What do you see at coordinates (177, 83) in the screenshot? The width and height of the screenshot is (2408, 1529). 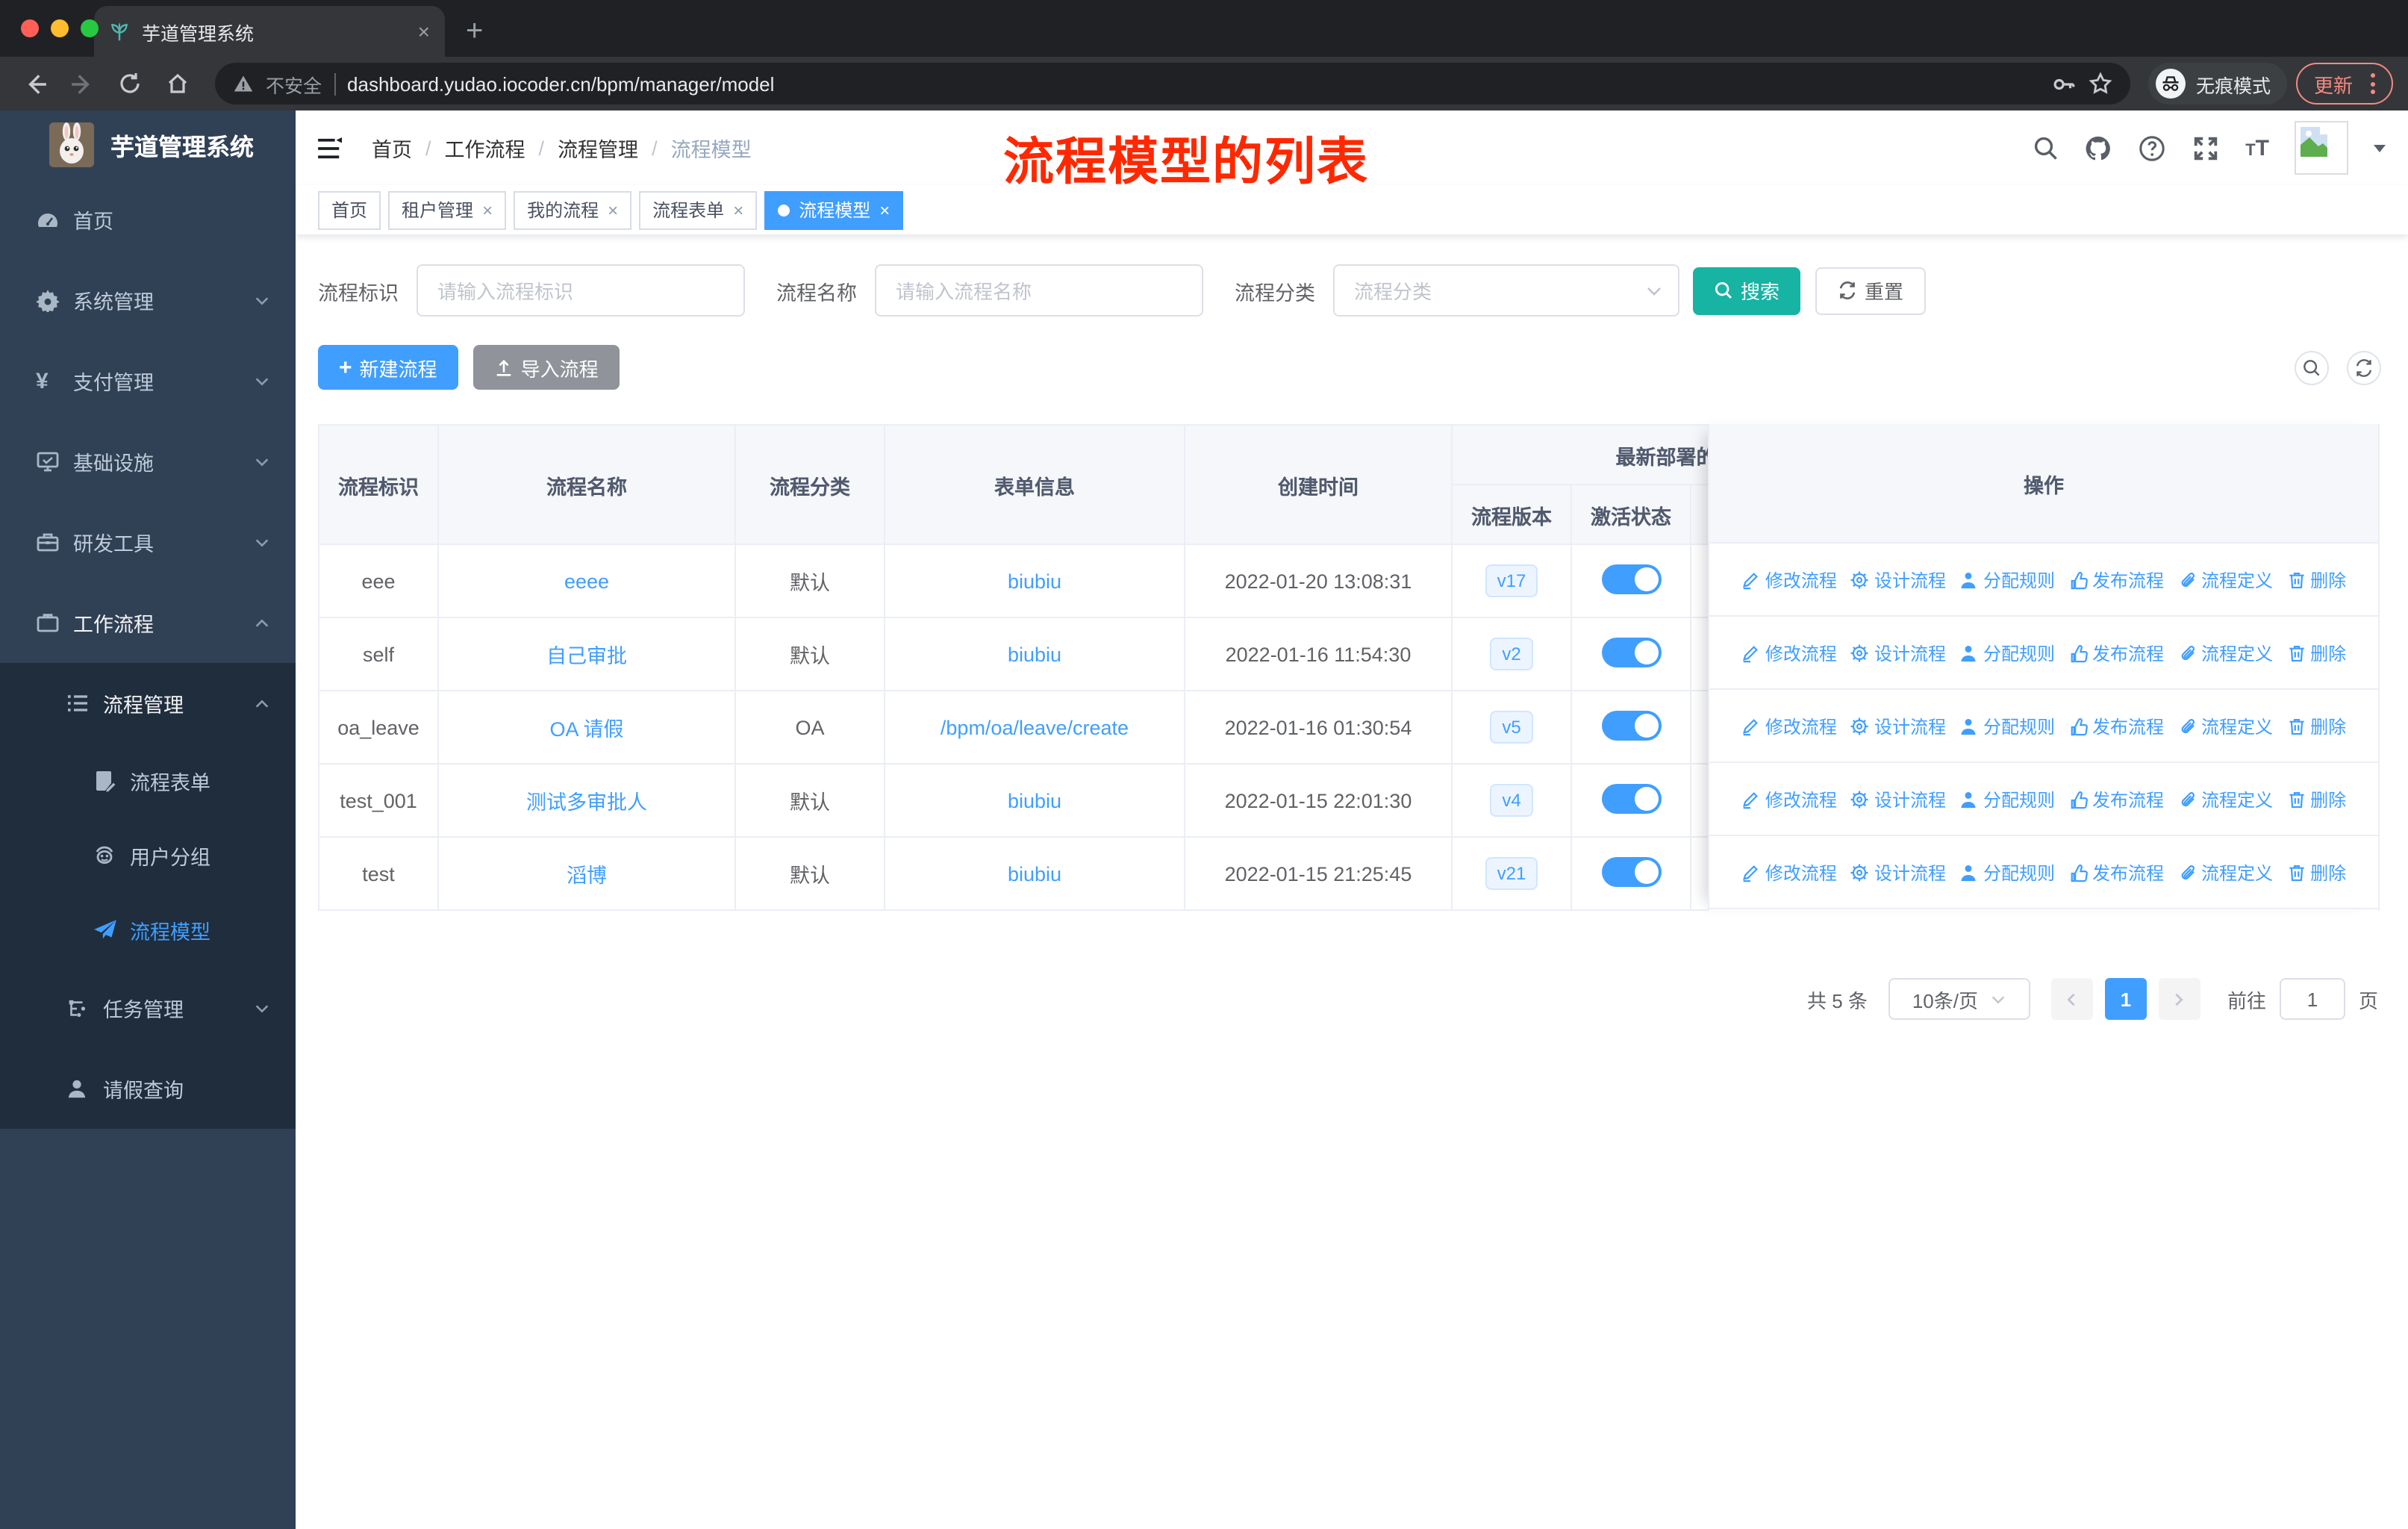 I see `home-icon` at bounding box center [177, 83].